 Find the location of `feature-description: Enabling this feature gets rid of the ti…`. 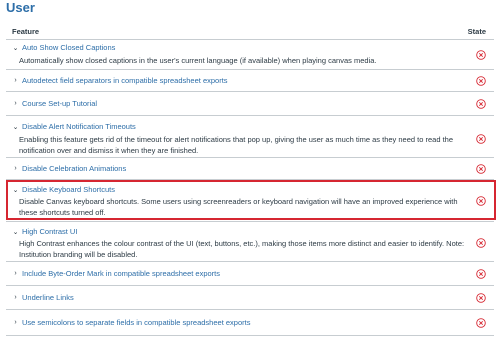

feature-description: Enabling this feature gets rid of the ti… is located at coordinates (236, 145).